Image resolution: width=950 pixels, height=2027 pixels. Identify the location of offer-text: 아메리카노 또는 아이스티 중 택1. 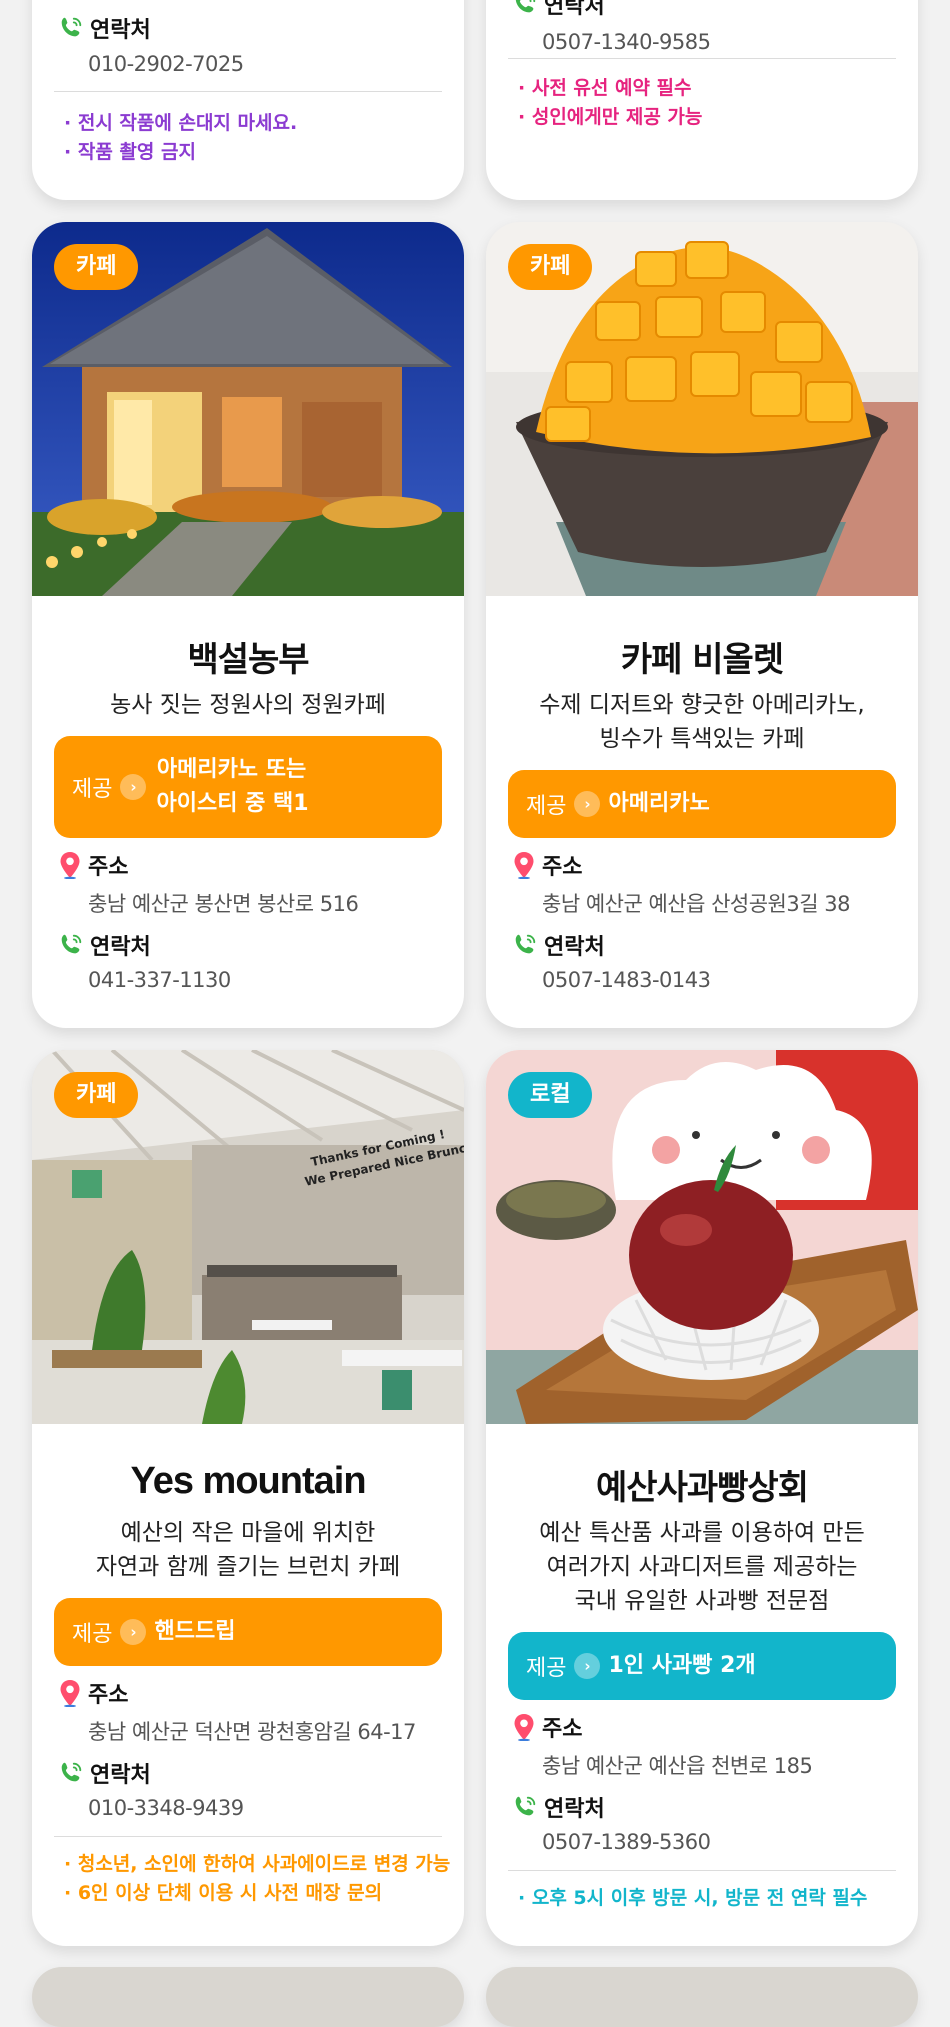
(231, 787).